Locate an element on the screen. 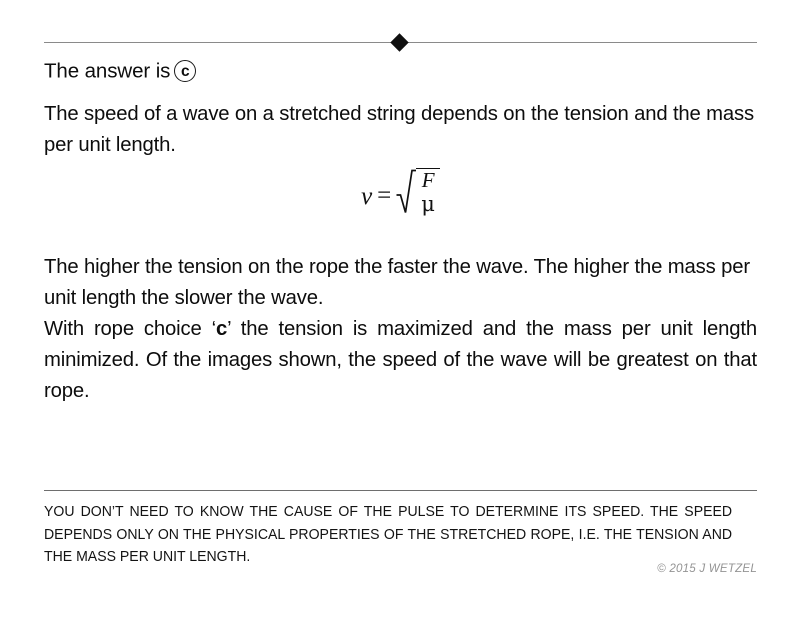 This screenshot has width=800, height=617. square-root-icon is located at coordinates (406, 191).